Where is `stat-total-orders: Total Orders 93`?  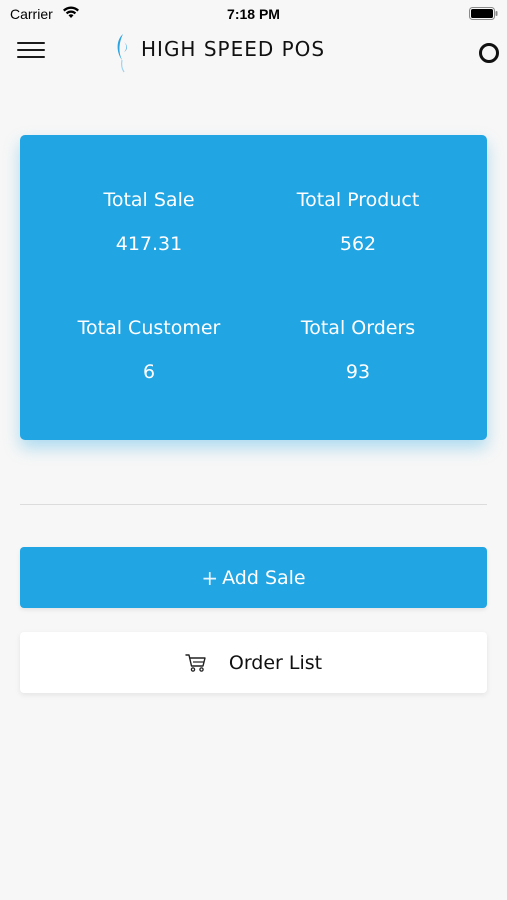 stat-total-orders: Total Orders 93 is located at coordinates (358, 350).